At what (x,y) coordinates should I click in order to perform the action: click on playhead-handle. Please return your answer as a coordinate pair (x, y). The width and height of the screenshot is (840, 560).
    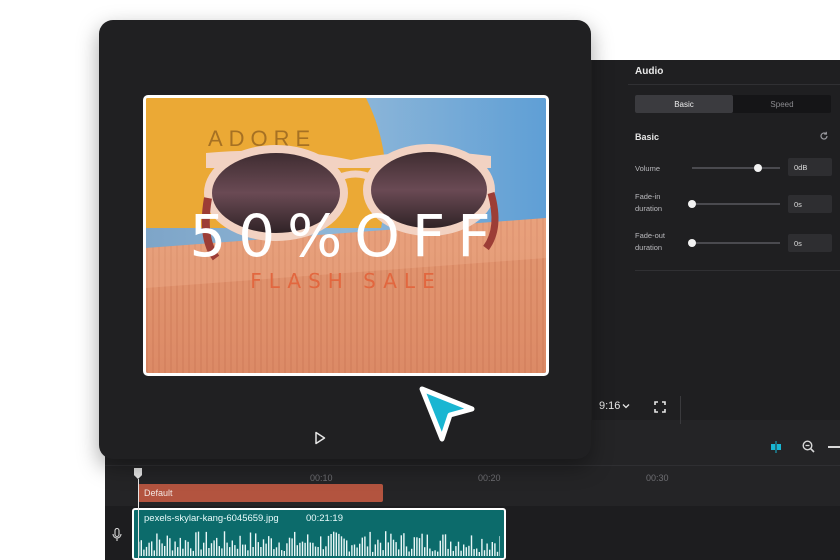
    Looking at the image, I should click on (138, 473).